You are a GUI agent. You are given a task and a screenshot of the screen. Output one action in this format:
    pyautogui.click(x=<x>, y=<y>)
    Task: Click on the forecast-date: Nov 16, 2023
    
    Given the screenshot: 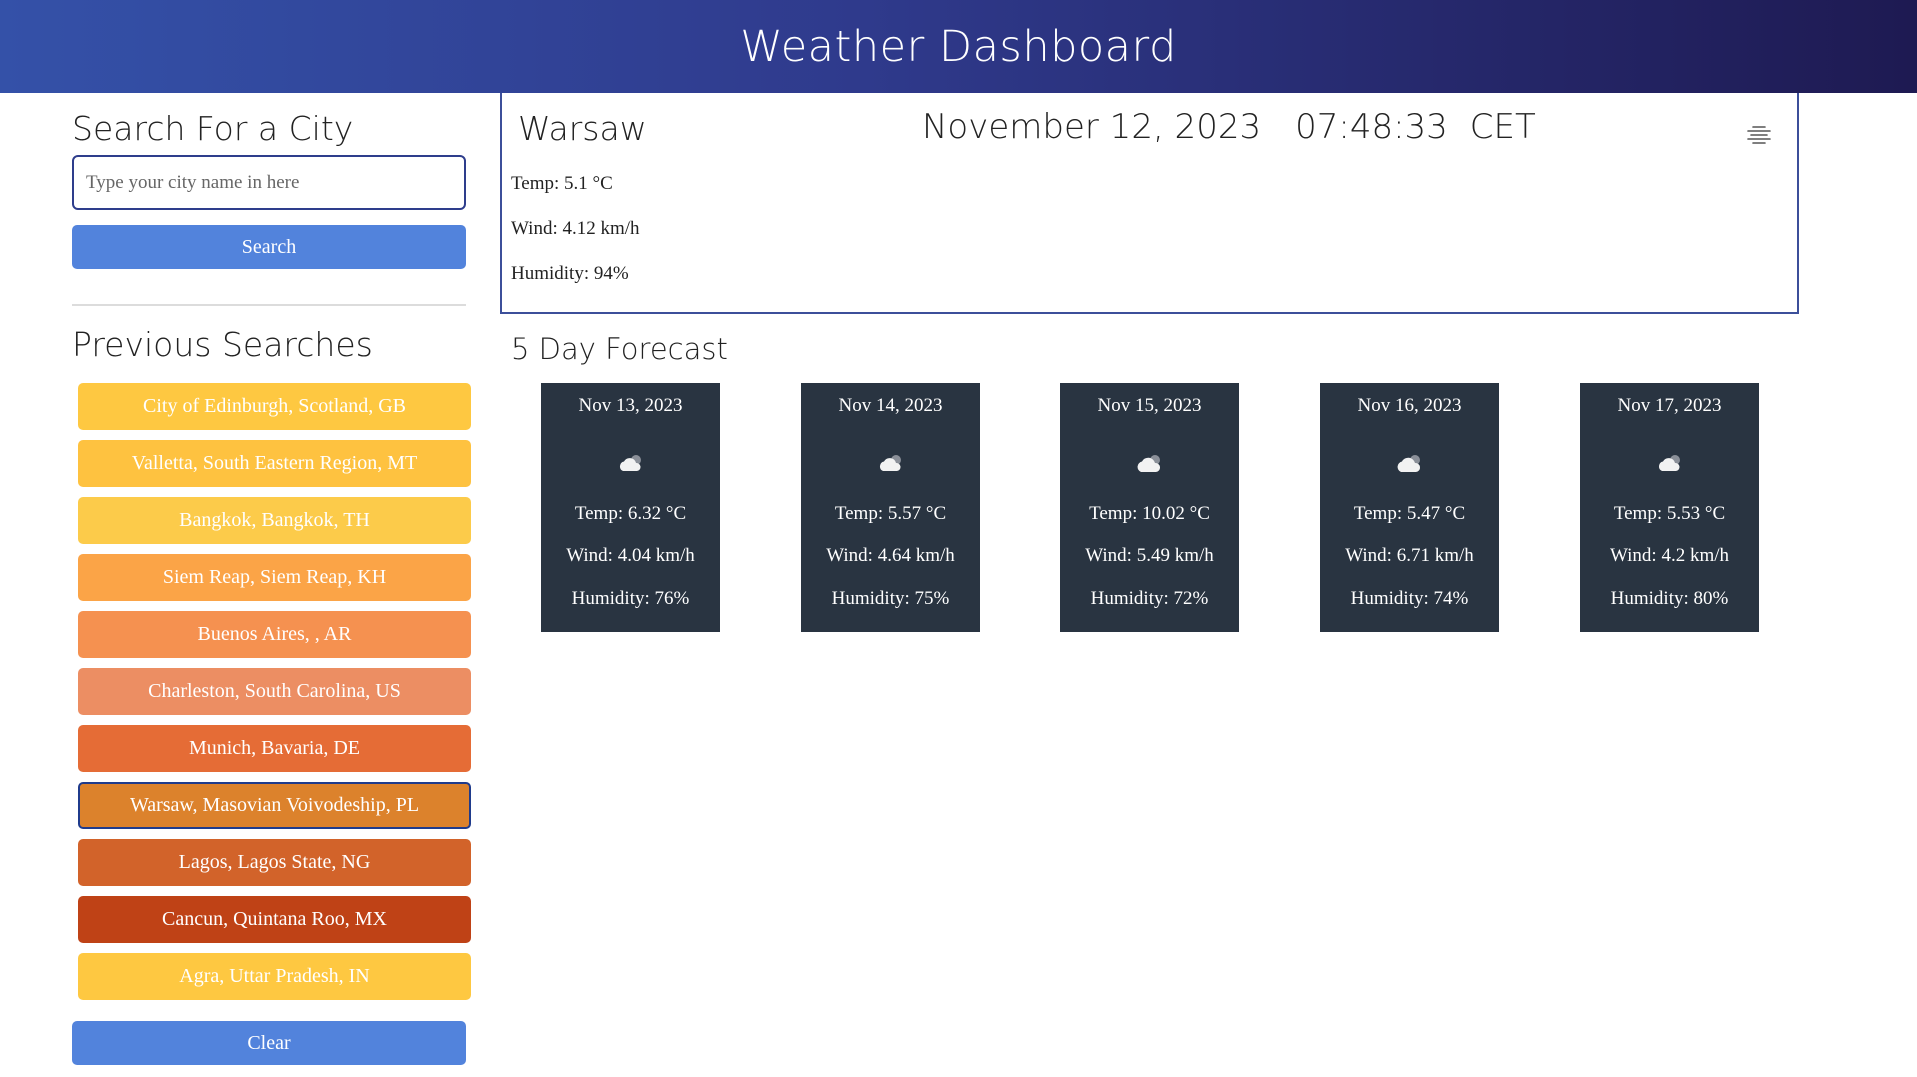 What is the action you would take?
    pyautogui.click(x=1409, y=405)
    